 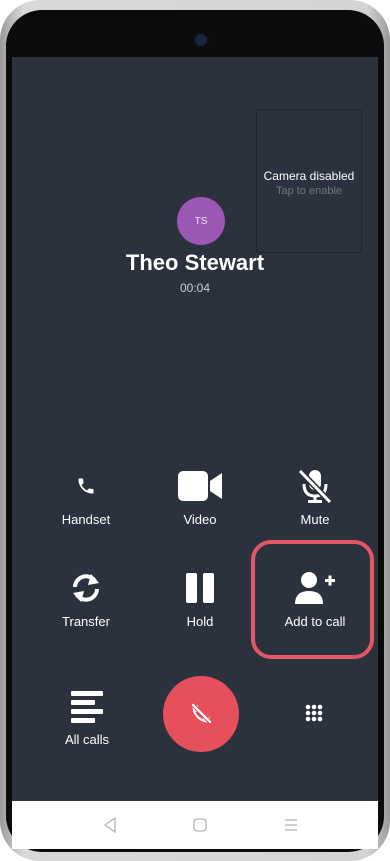 What do you see at coordinates (312, 599) in the screenshot?
I see `add-to-call-highlight` at bounding box center [312, 599].